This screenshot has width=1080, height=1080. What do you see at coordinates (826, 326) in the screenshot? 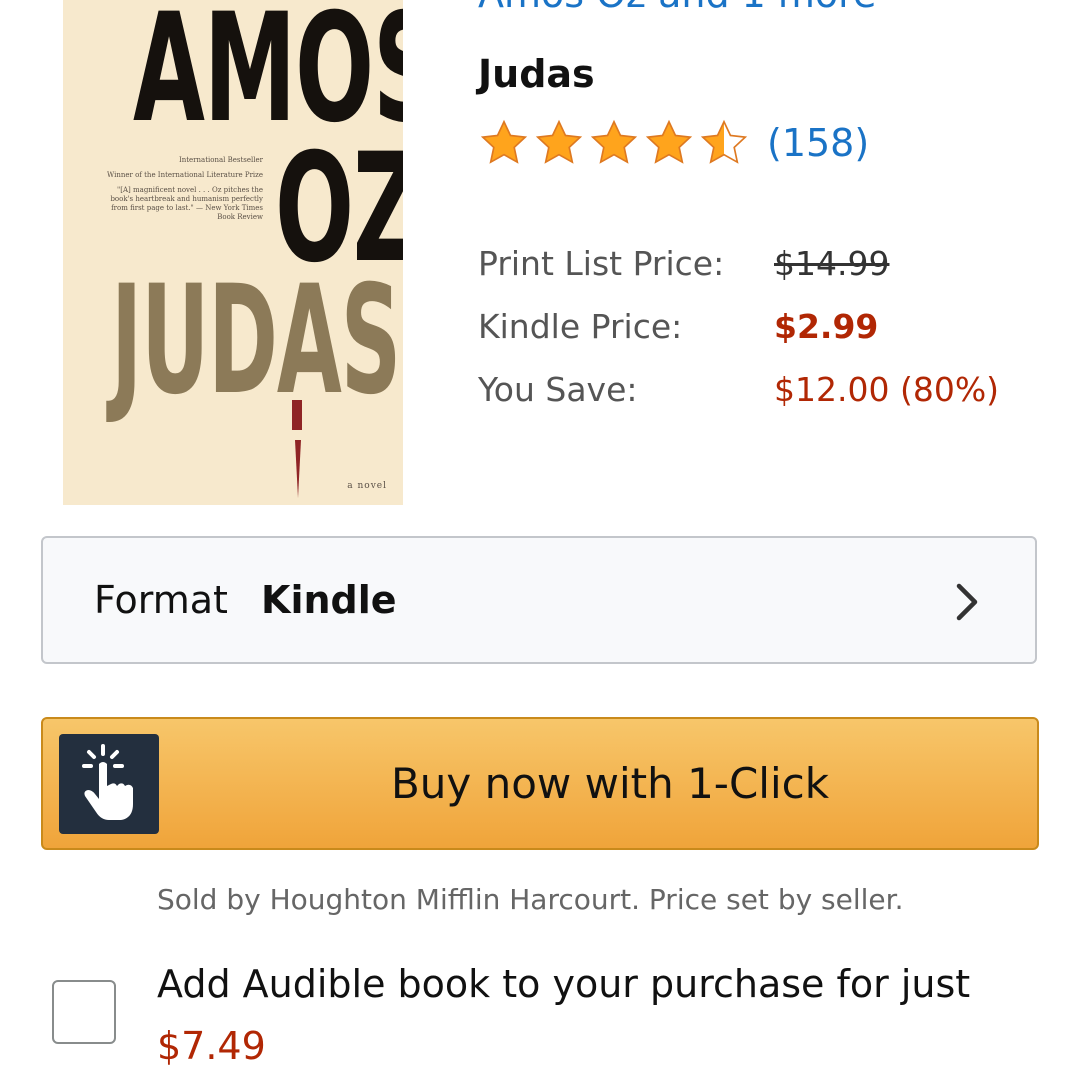
I see `kindle-price-value: $2.99` at bounding box center [826, 326].